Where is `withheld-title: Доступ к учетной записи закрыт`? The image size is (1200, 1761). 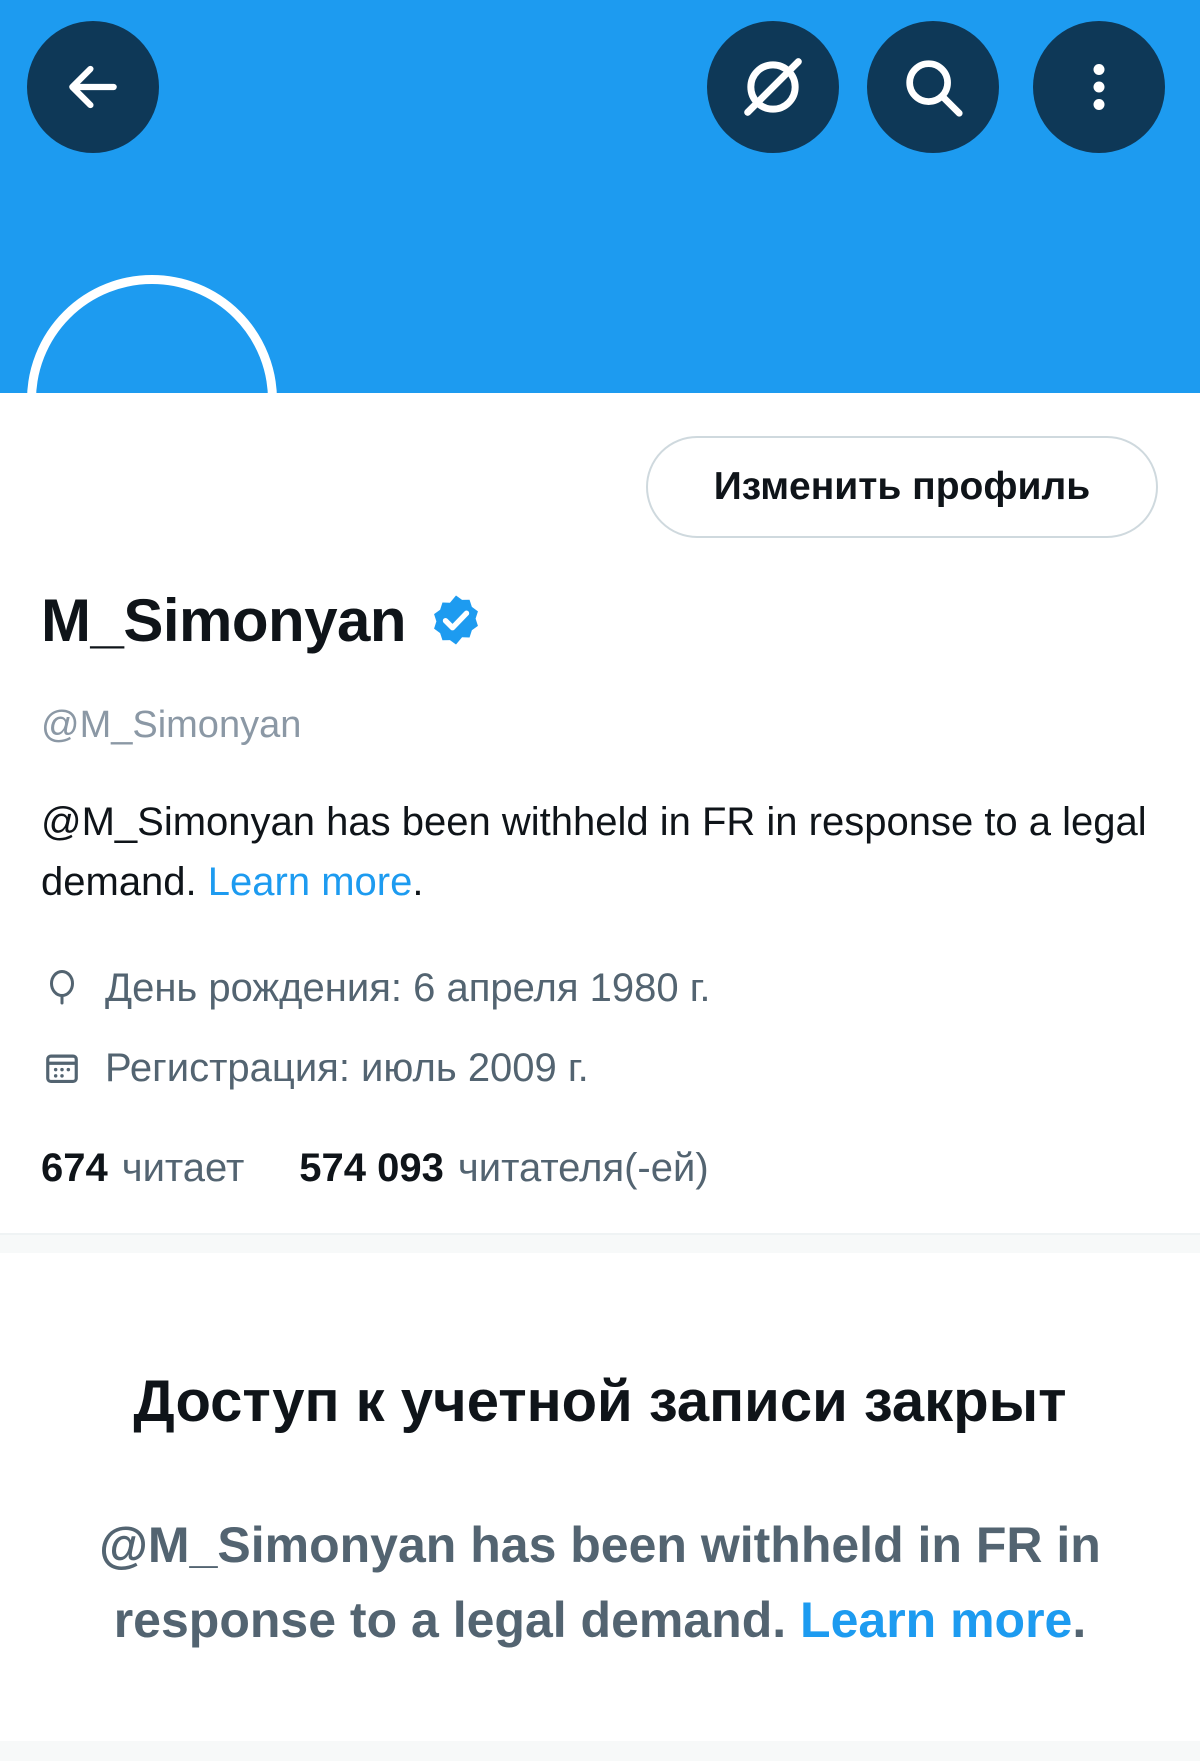 withheld-title: Доступ к учетной записи закрыт is located at coordinates (600, 1401).